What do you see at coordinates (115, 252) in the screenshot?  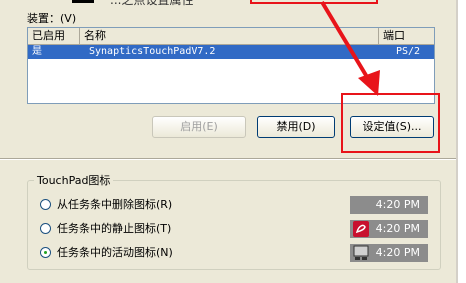 I see `option-active-icon-label: 任务条中的活动图标(N)` at bounding box center [115, 252].